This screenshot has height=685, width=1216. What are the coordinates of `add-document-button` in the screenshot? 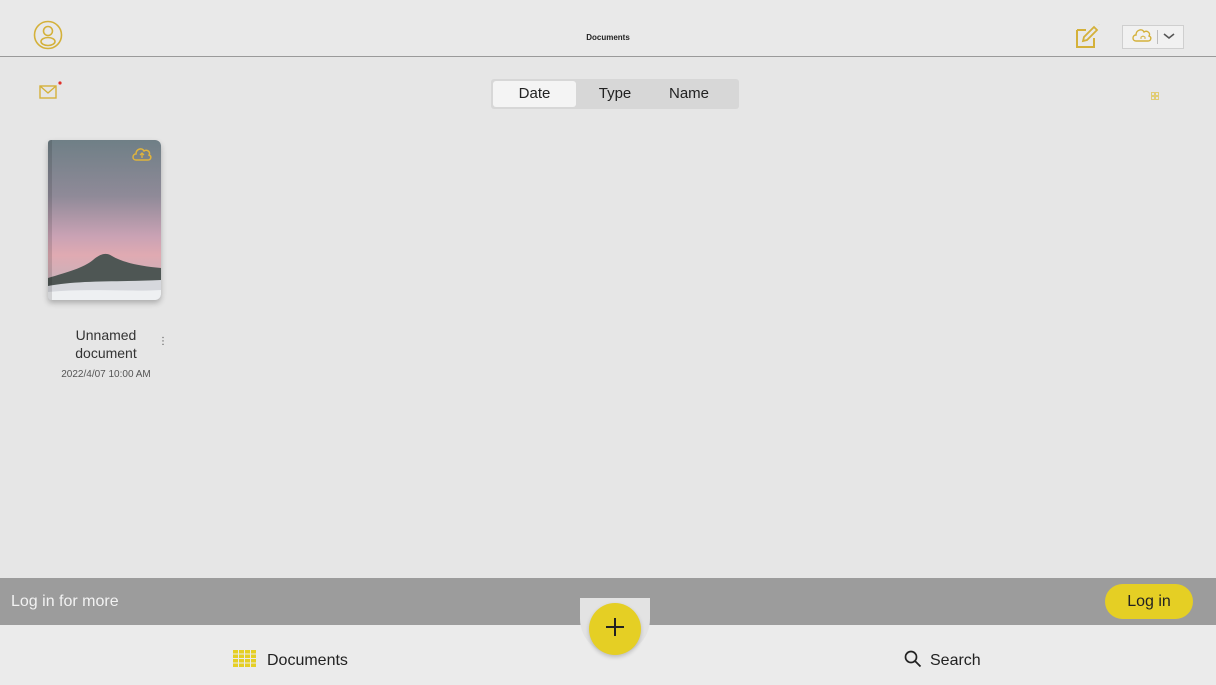 It's located at (615, 629).